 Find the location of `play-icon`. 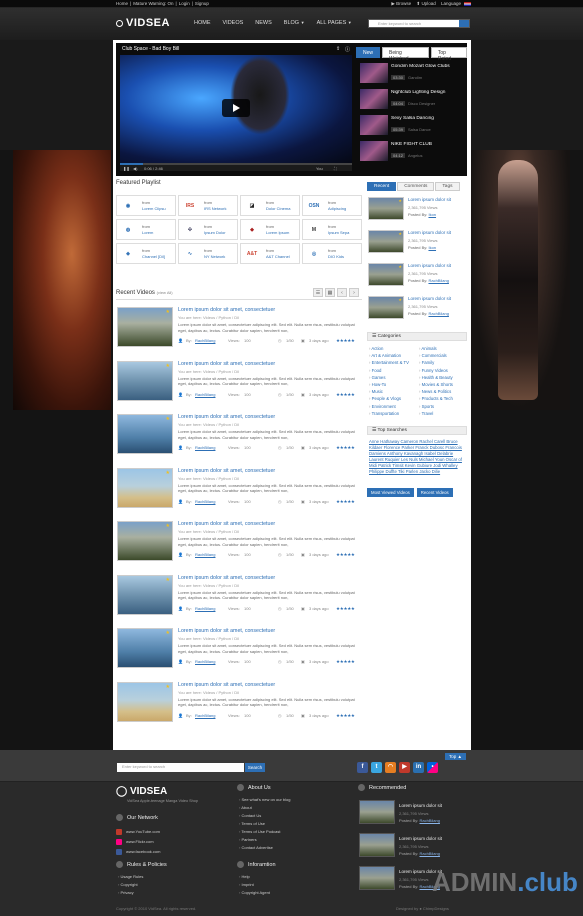

play-icon is located at coordinates (236, 108).